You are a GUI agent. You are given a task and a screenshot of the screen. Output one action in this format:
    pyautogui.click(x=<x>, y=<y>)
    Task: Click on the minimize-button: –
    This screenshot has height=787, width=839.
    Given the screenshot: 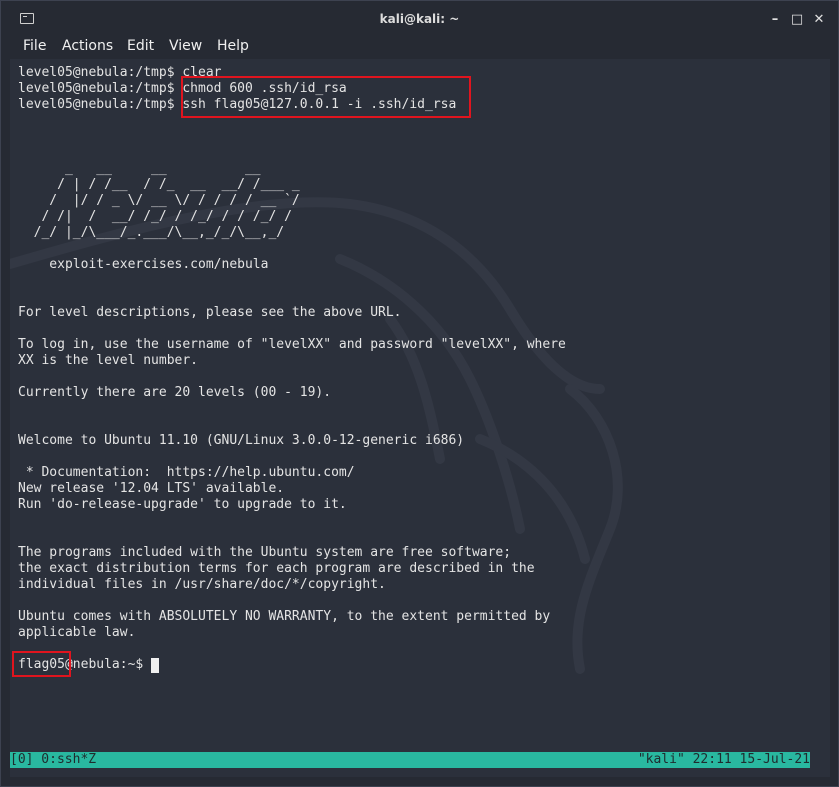 What is the action you would take?
    pyautogui.click(x=775, y=20)
    